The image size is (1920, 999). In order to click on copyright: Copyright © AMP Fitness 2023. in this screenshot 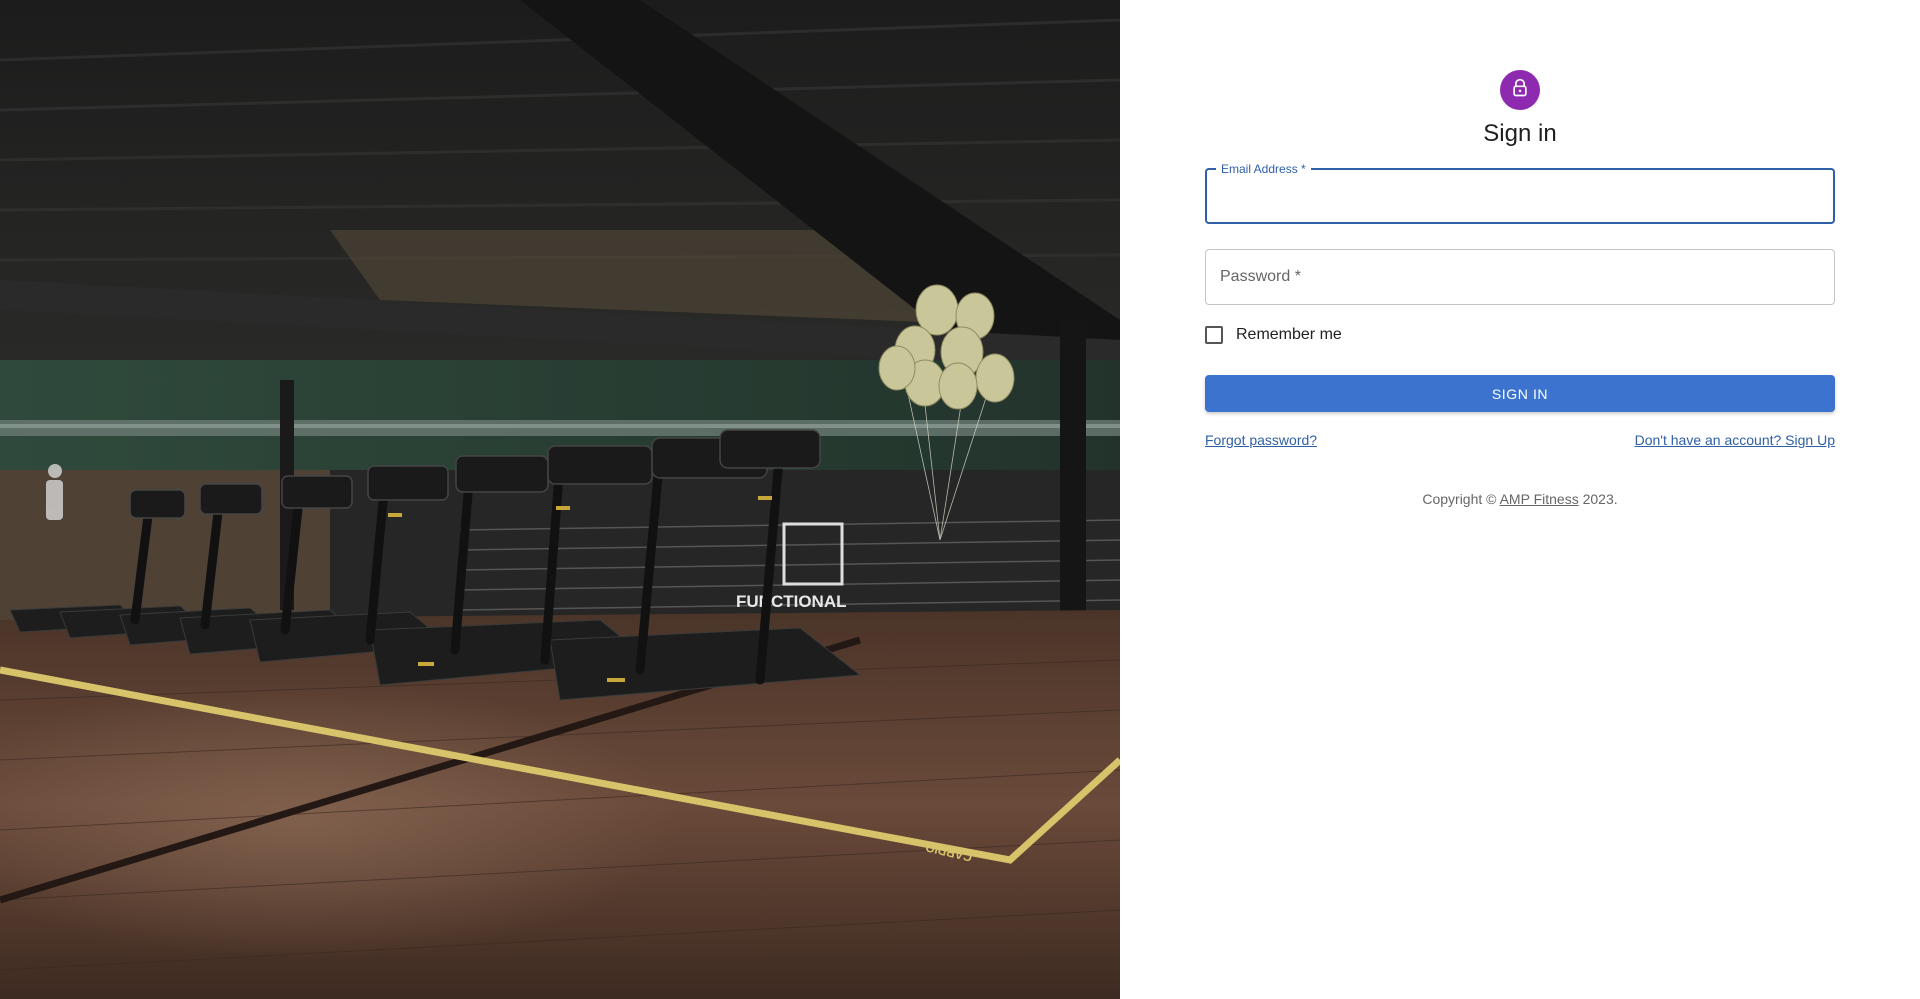, I will do `click(1520, 499)`.